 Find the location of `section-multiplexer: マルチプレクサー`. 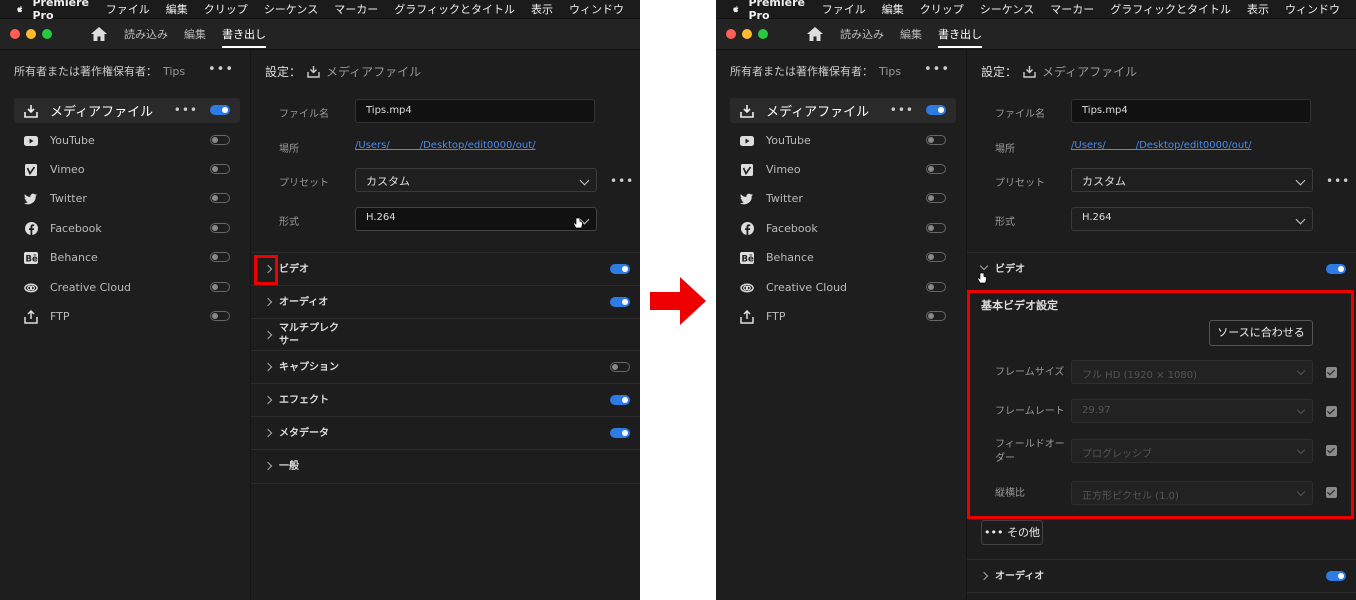

section-multiplexer: マルチプレクサー is located at coordinates (445, 334).